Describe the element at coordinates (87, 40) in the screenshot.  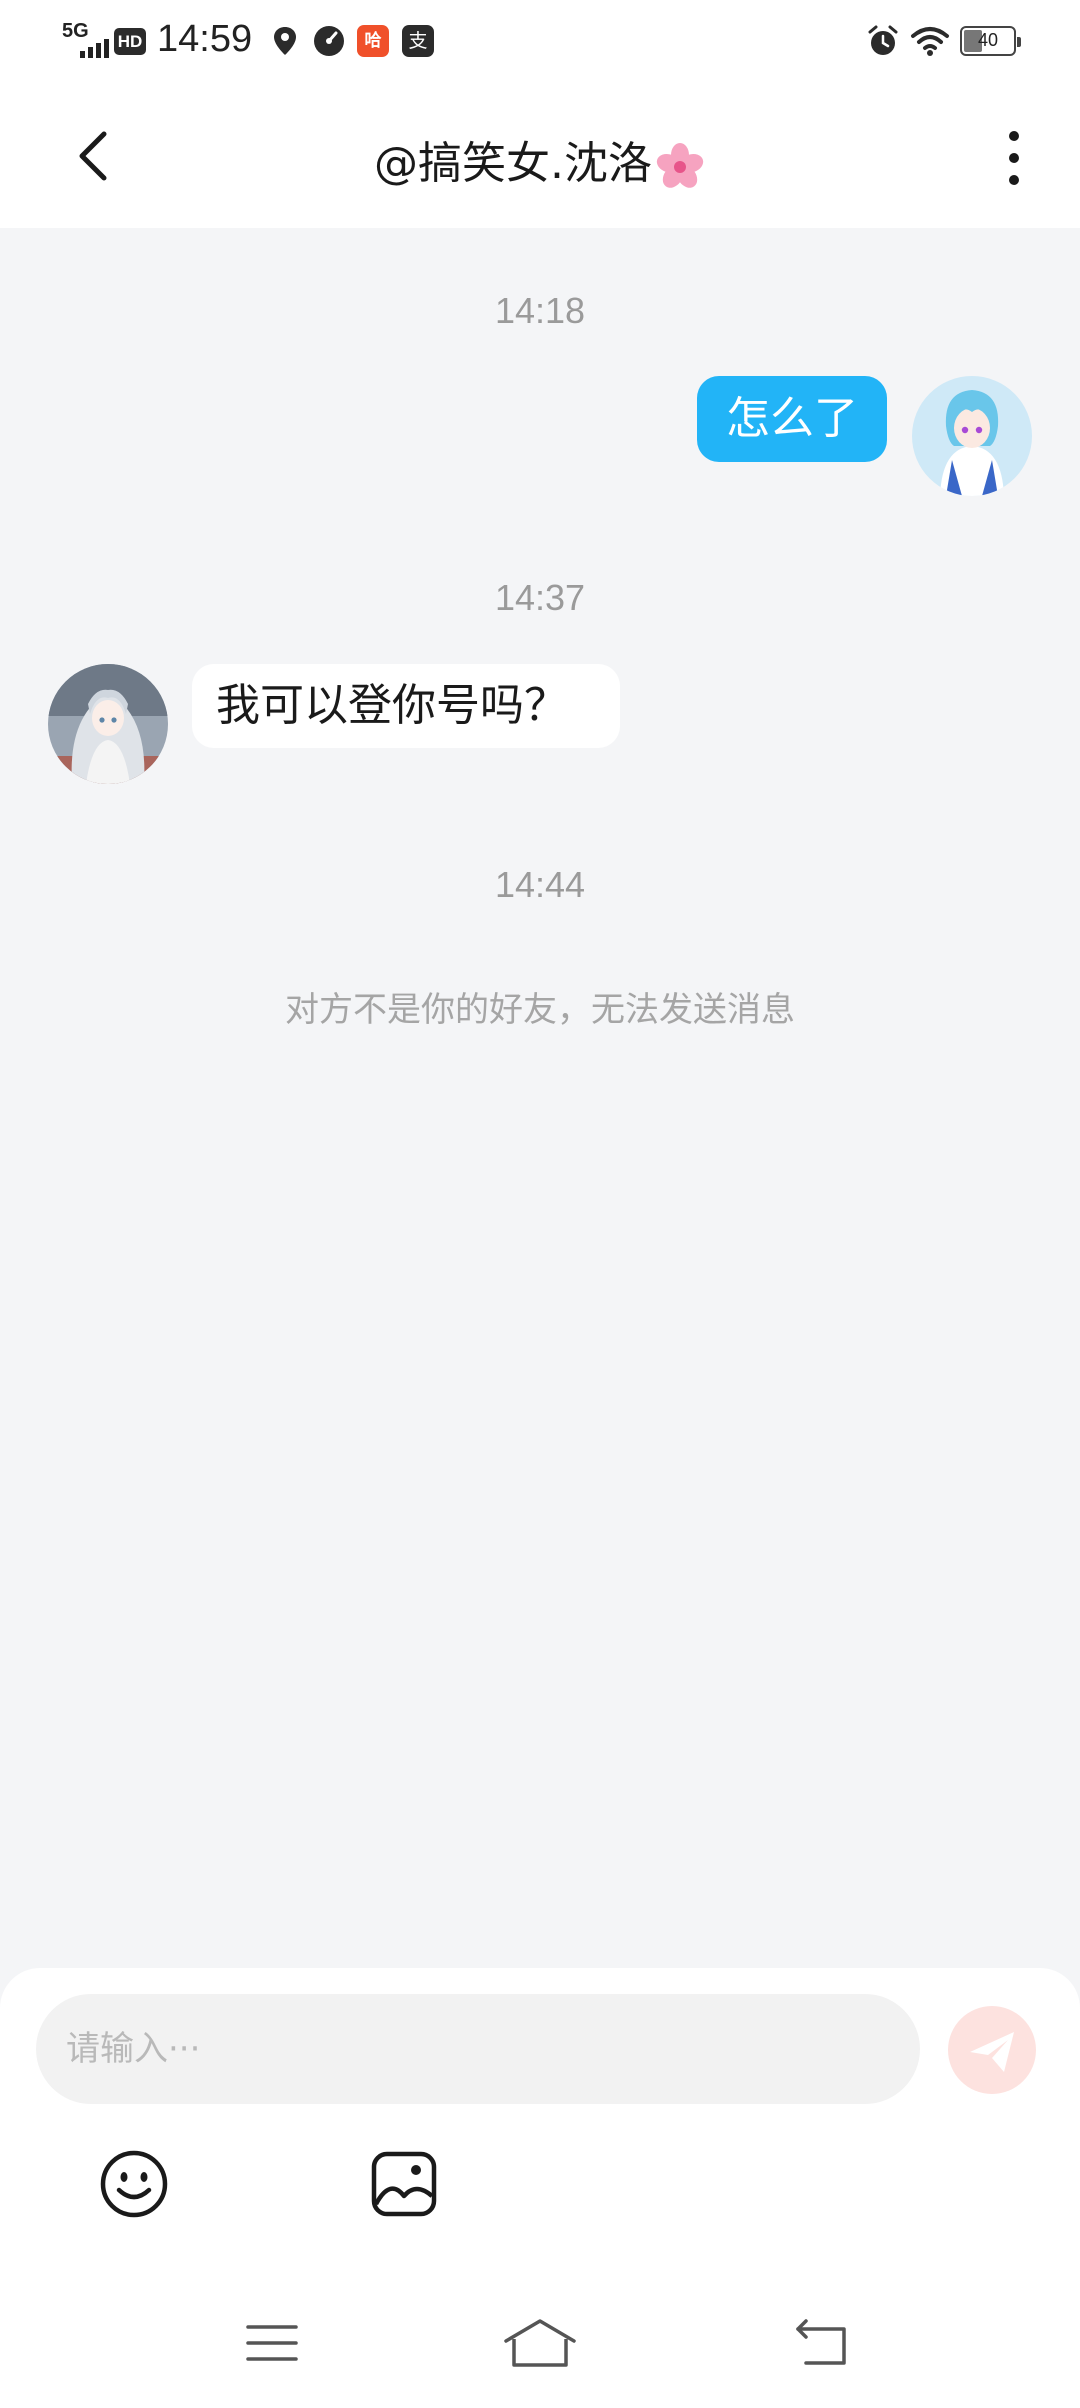
I see `cellular-signal-icon: 5G` at that location.